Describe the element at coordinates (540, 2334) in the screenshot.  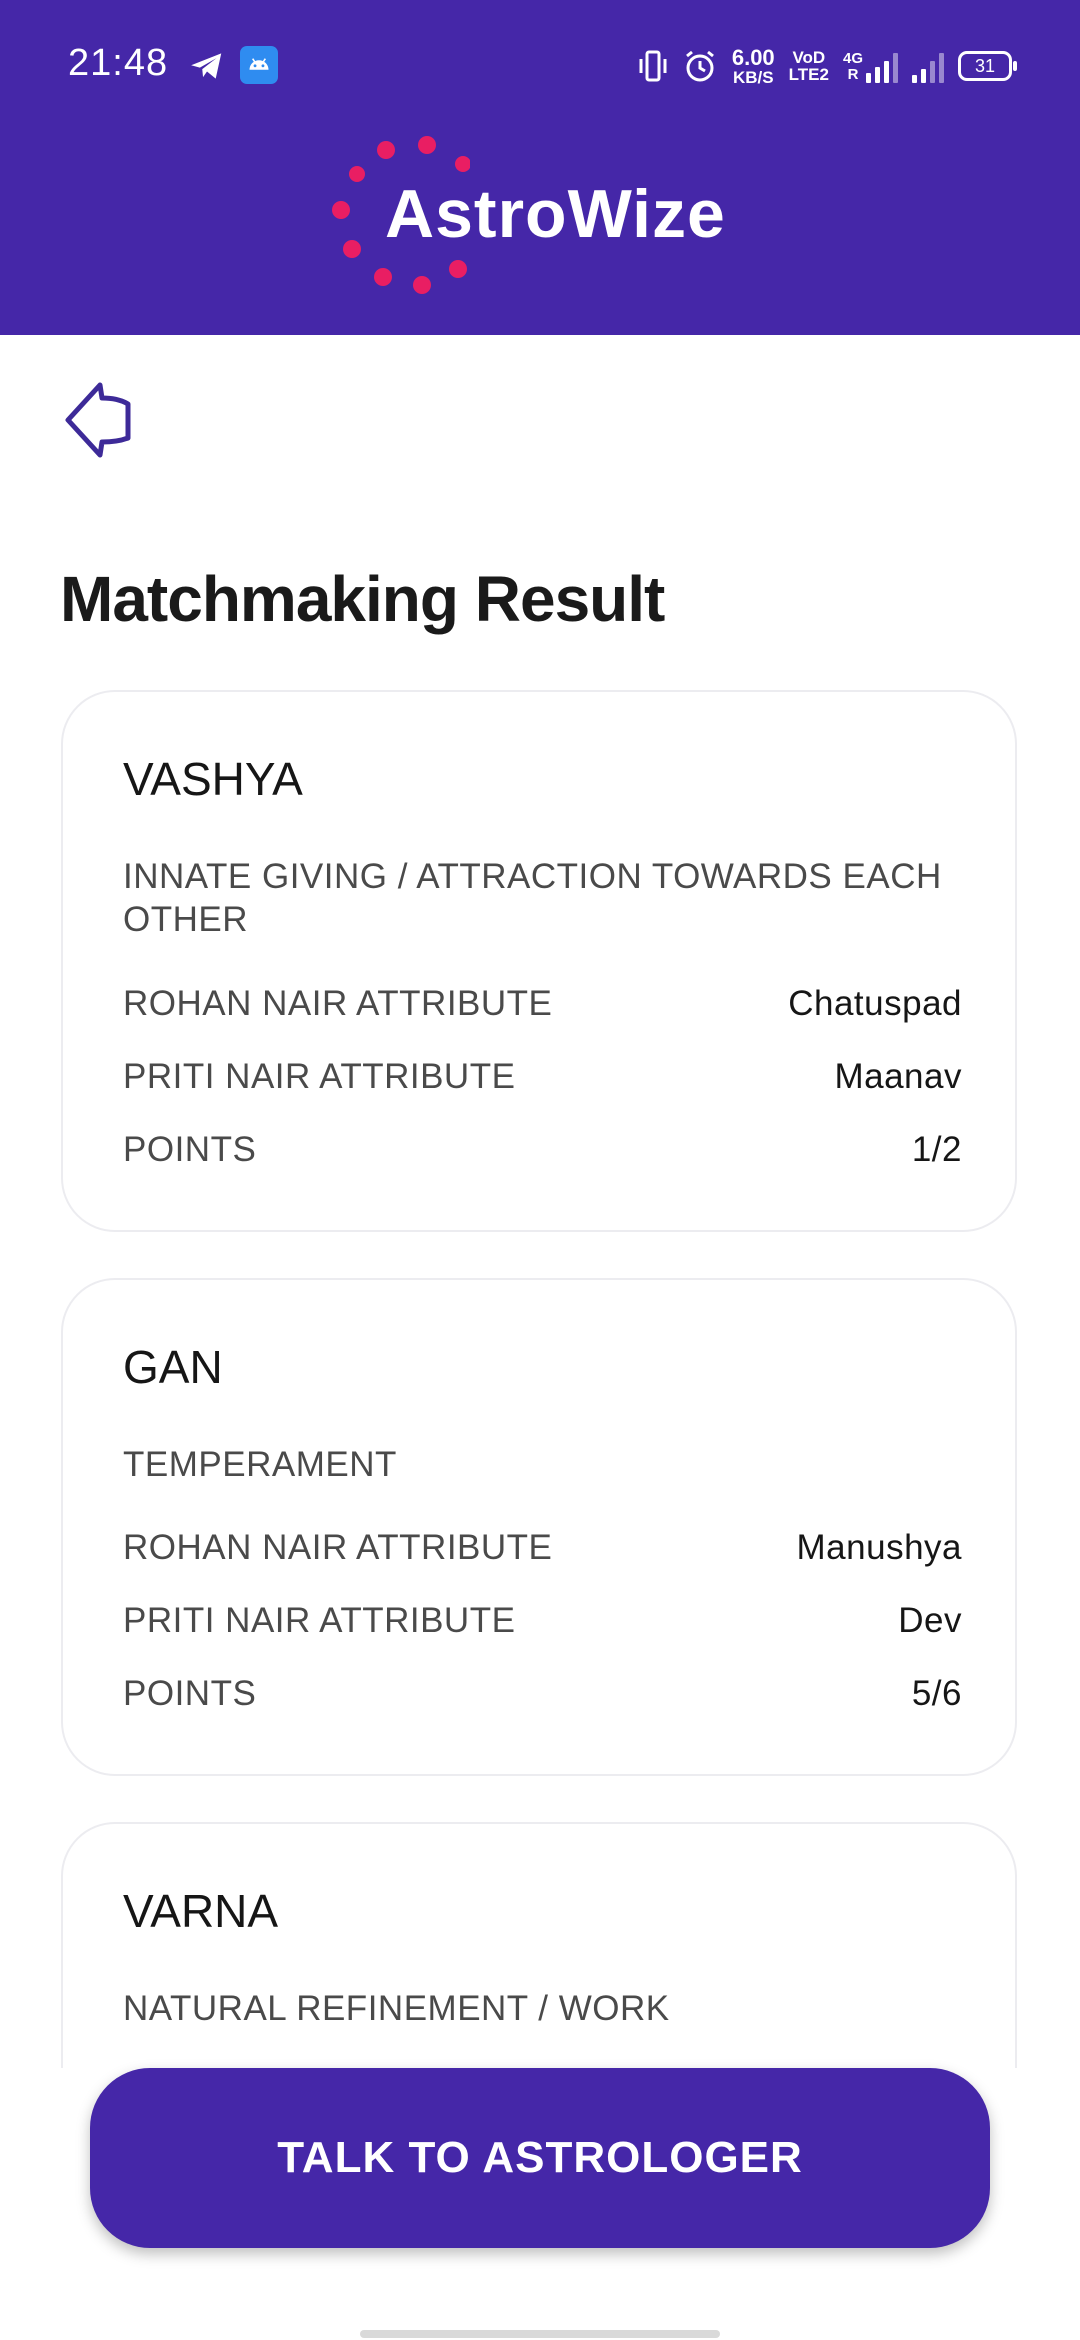
I see `home-indicator` at that location.